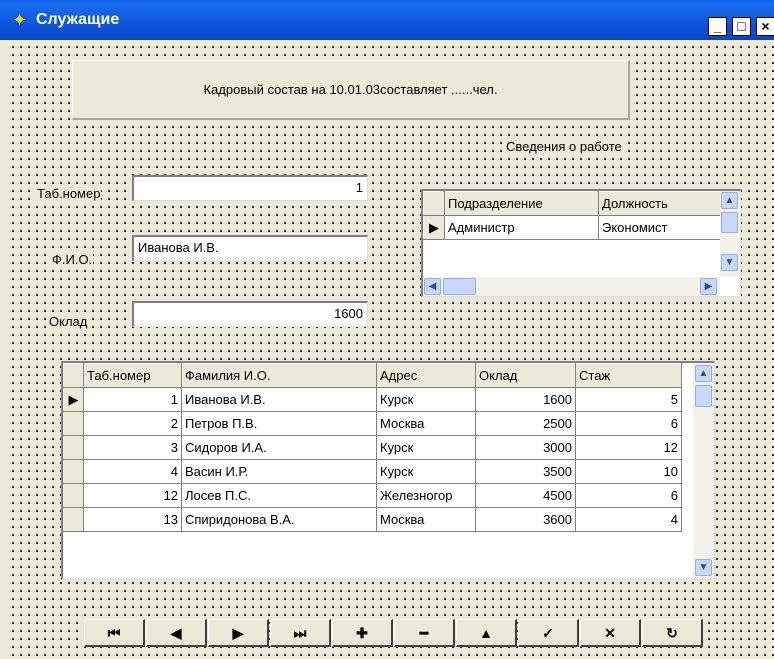 The image size is (774, 659). Describe the element at coordinates (132, 399) in the screenshot. I see `tab-number-cell: 1` at that location.